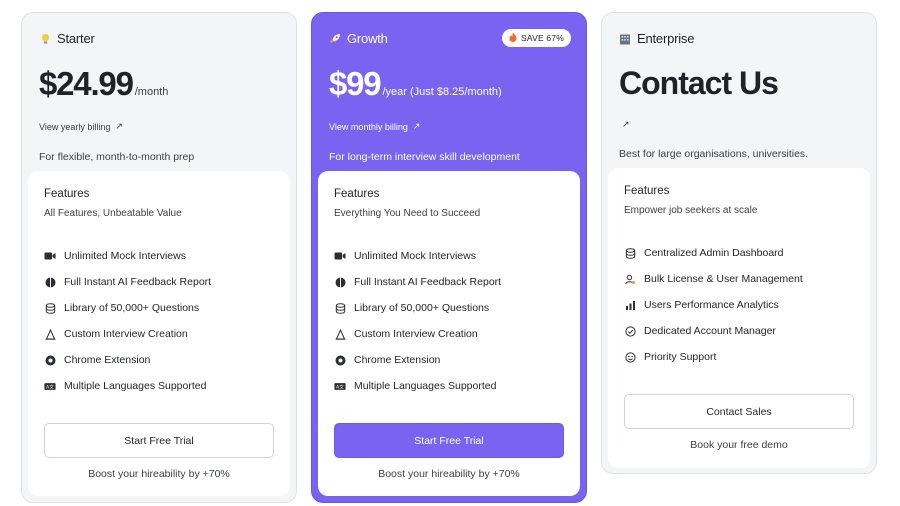 The height and width of the screenshot is (506, 900). Describe the element at coordinates (713, 331) in the screenshot. I see `list-item: Dedicated Account Manager` at that location.